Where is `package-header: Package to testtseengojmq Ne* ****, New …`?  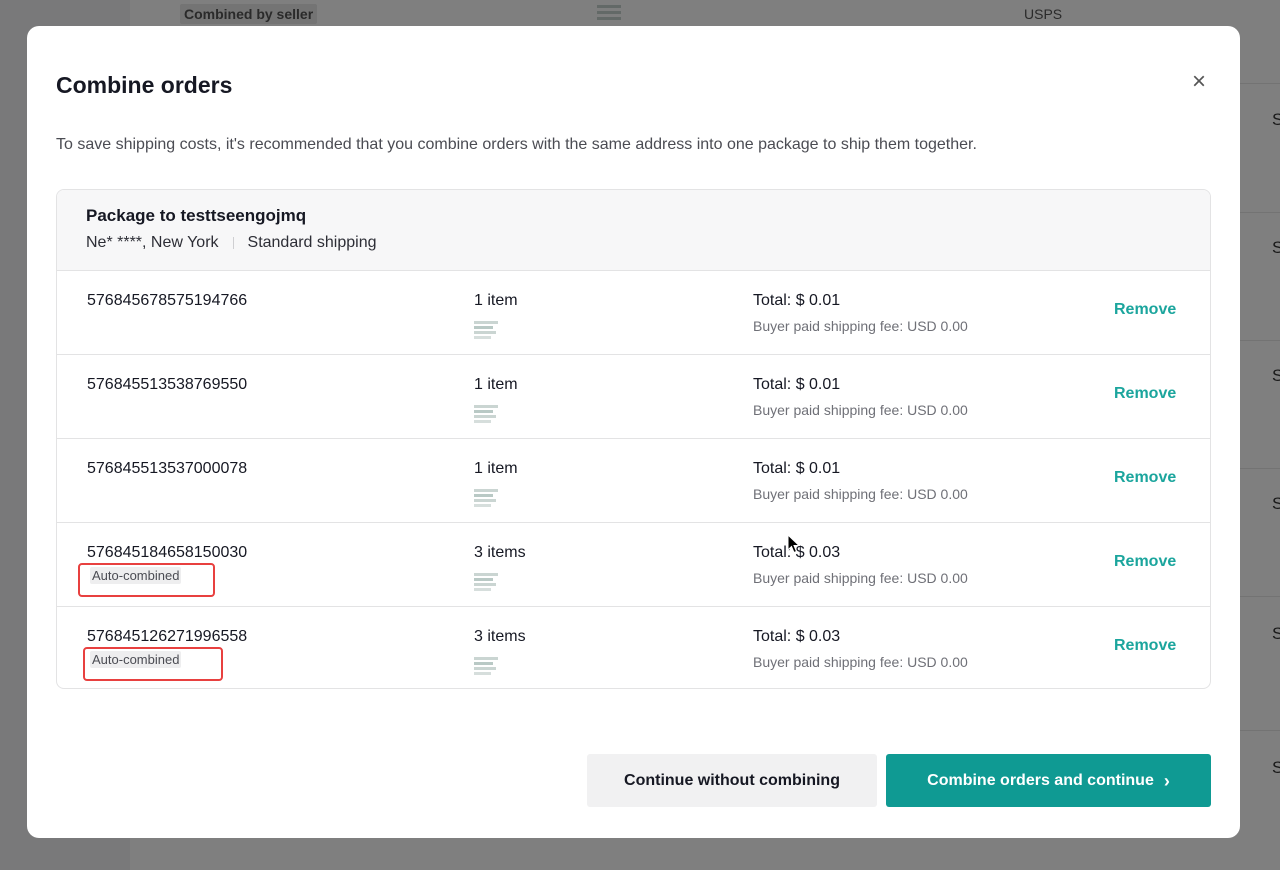
package-header: Package to testtseengojmq Ne* ****, New … is located at coordinates (633, 230).